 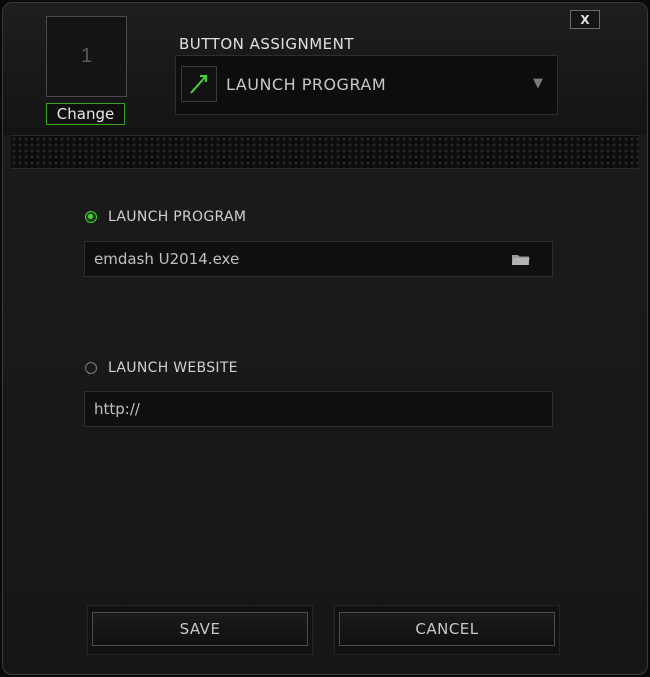 I want to click on launch-program-option: LAUNCH PROGRAM, so click(x=165, y=217).